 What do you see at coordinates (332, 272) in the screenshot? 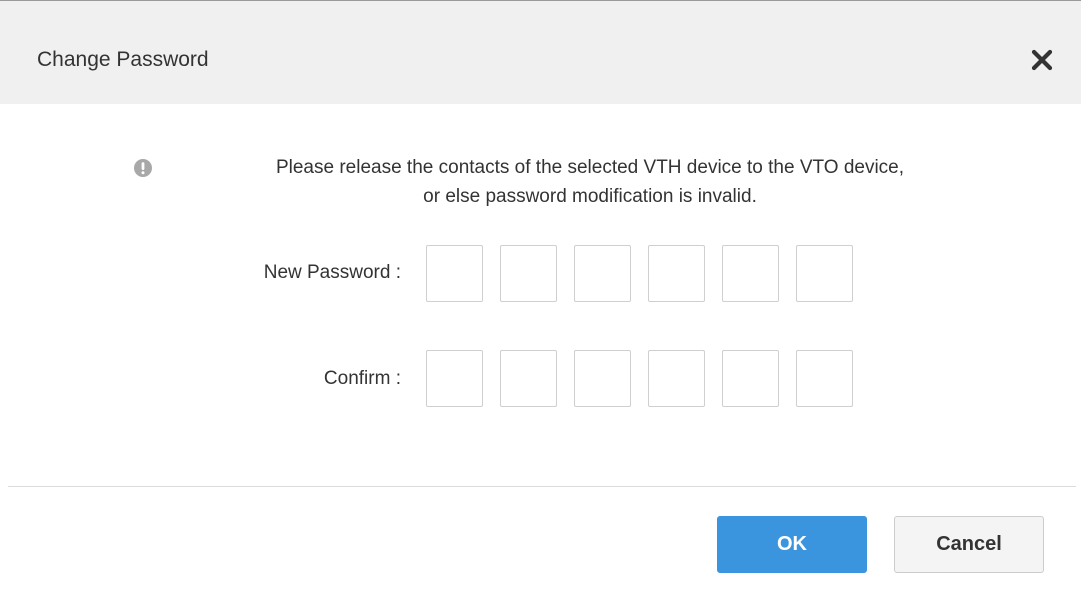
I see `new-password-label: New Password :` at bounding box center [332, 272].